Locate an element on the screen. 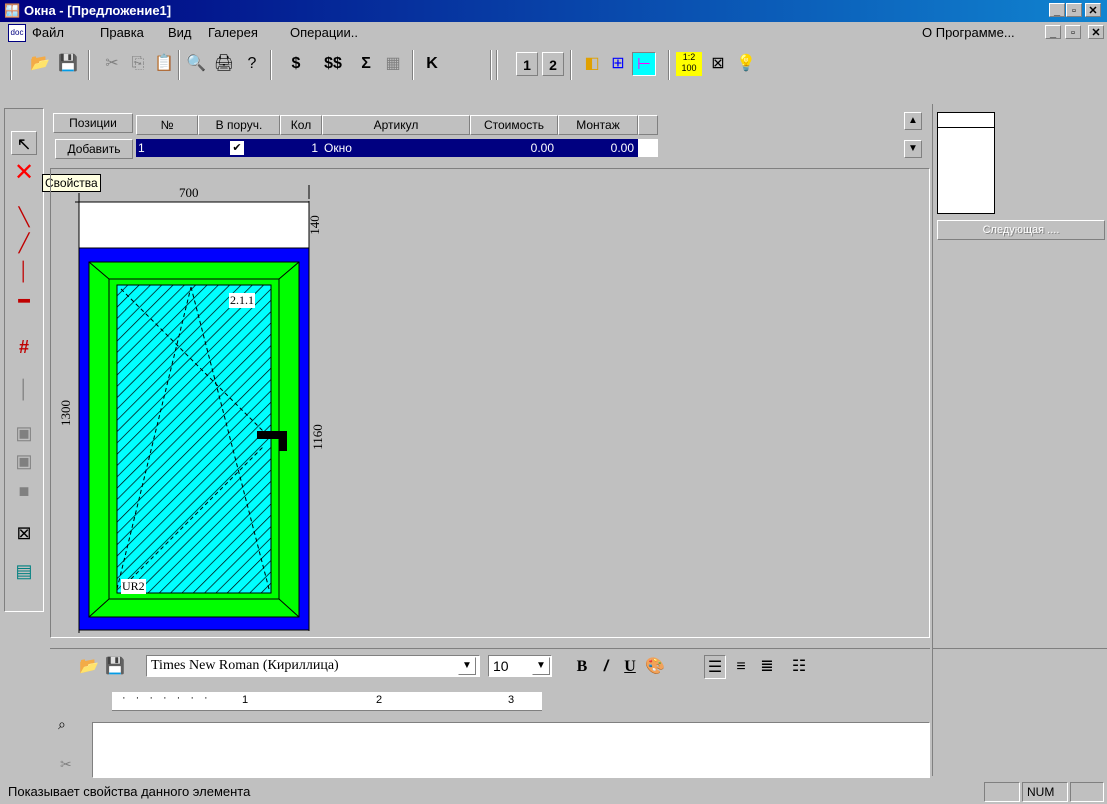 Image resolution: width=1107 pixels, height=804 pixels. color-icon: 🎨 is located at coordinates (655, 667).